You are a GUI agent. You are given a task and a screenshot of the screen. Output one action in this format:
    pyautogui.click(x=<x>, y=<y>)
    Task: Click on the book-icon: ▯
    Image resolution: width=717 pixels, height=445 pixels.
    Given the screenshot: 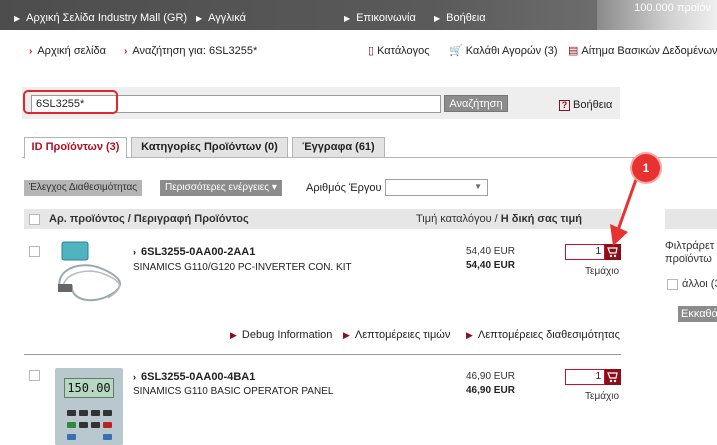 What is the action you would take?
    pyautogui.click(x=371, y=51)
    